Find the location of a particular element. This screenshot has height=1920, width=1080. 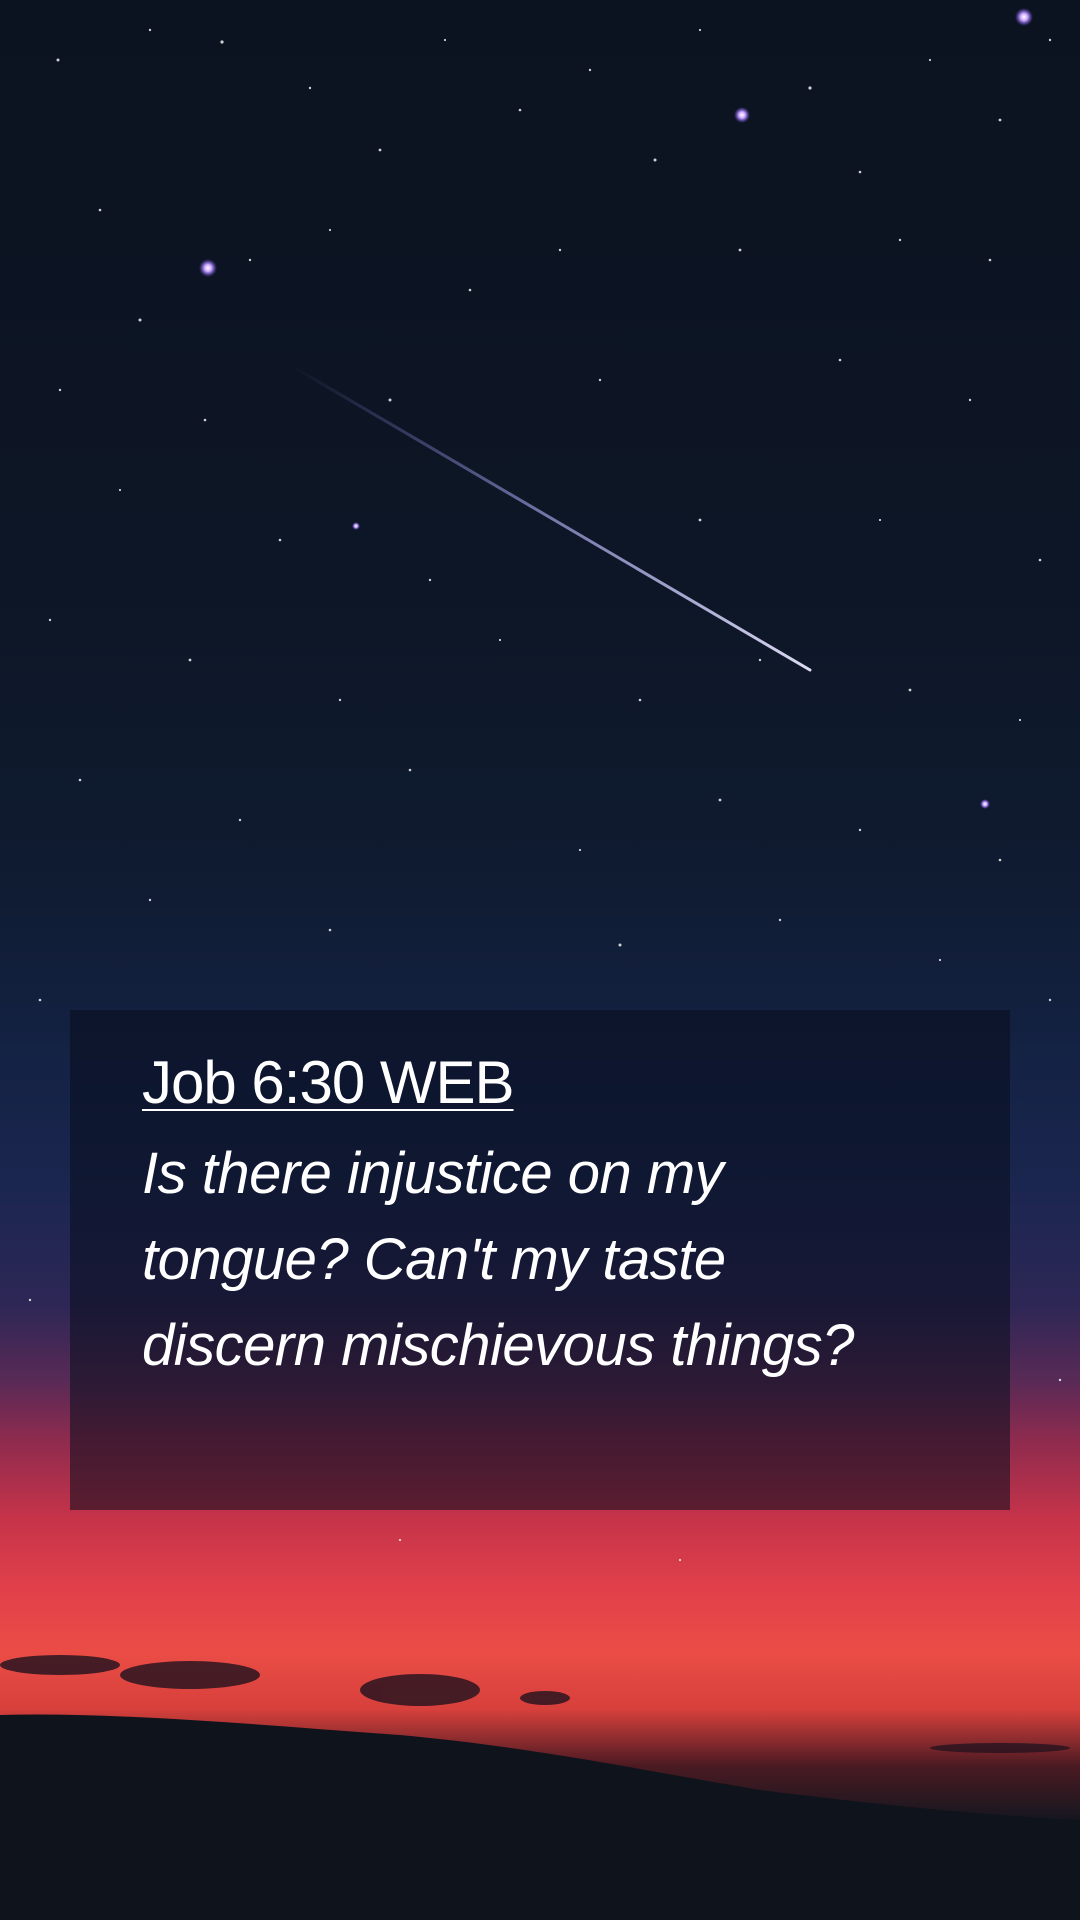

shooting-star is located at coordinates (550, 517).